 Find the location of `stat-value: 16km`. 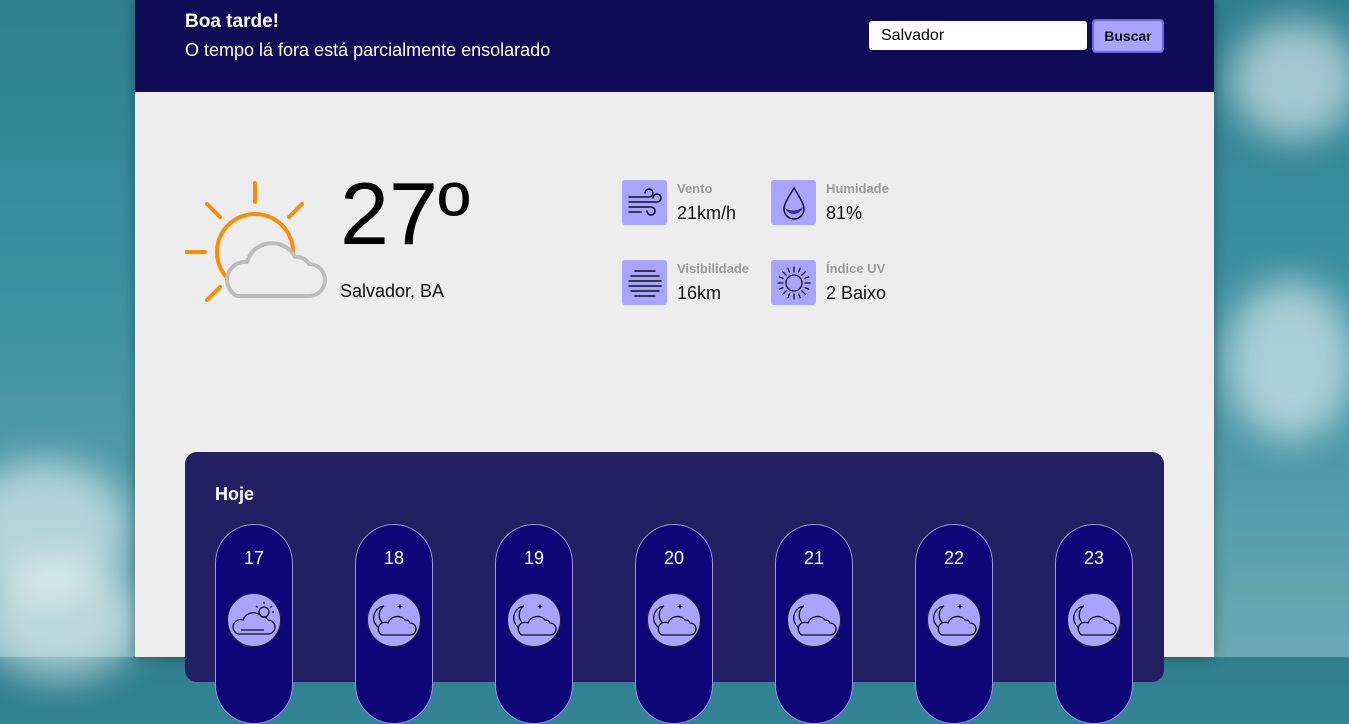

stat-value: 16km is located at coordinates (699, 293).